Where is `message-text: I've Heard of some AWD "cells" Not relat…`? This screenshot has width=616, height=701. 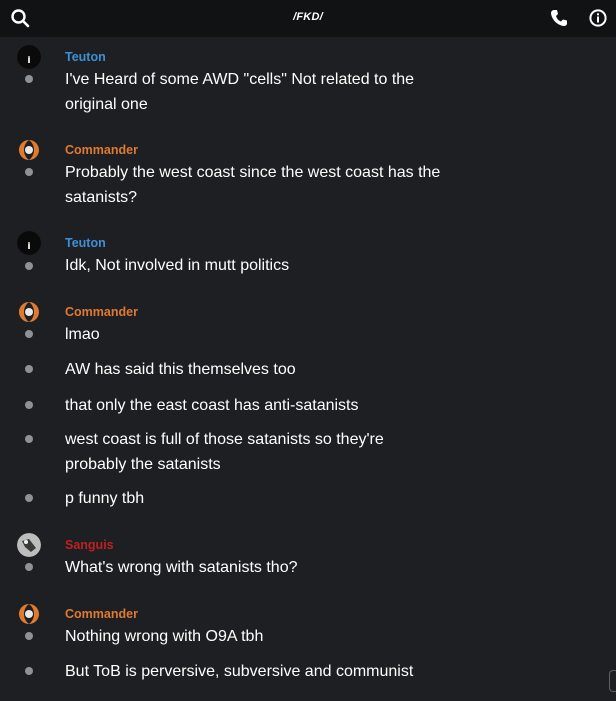
message-text: I've Heard of some AWD "cells" Not relat… is located at coordinates (240, 92).